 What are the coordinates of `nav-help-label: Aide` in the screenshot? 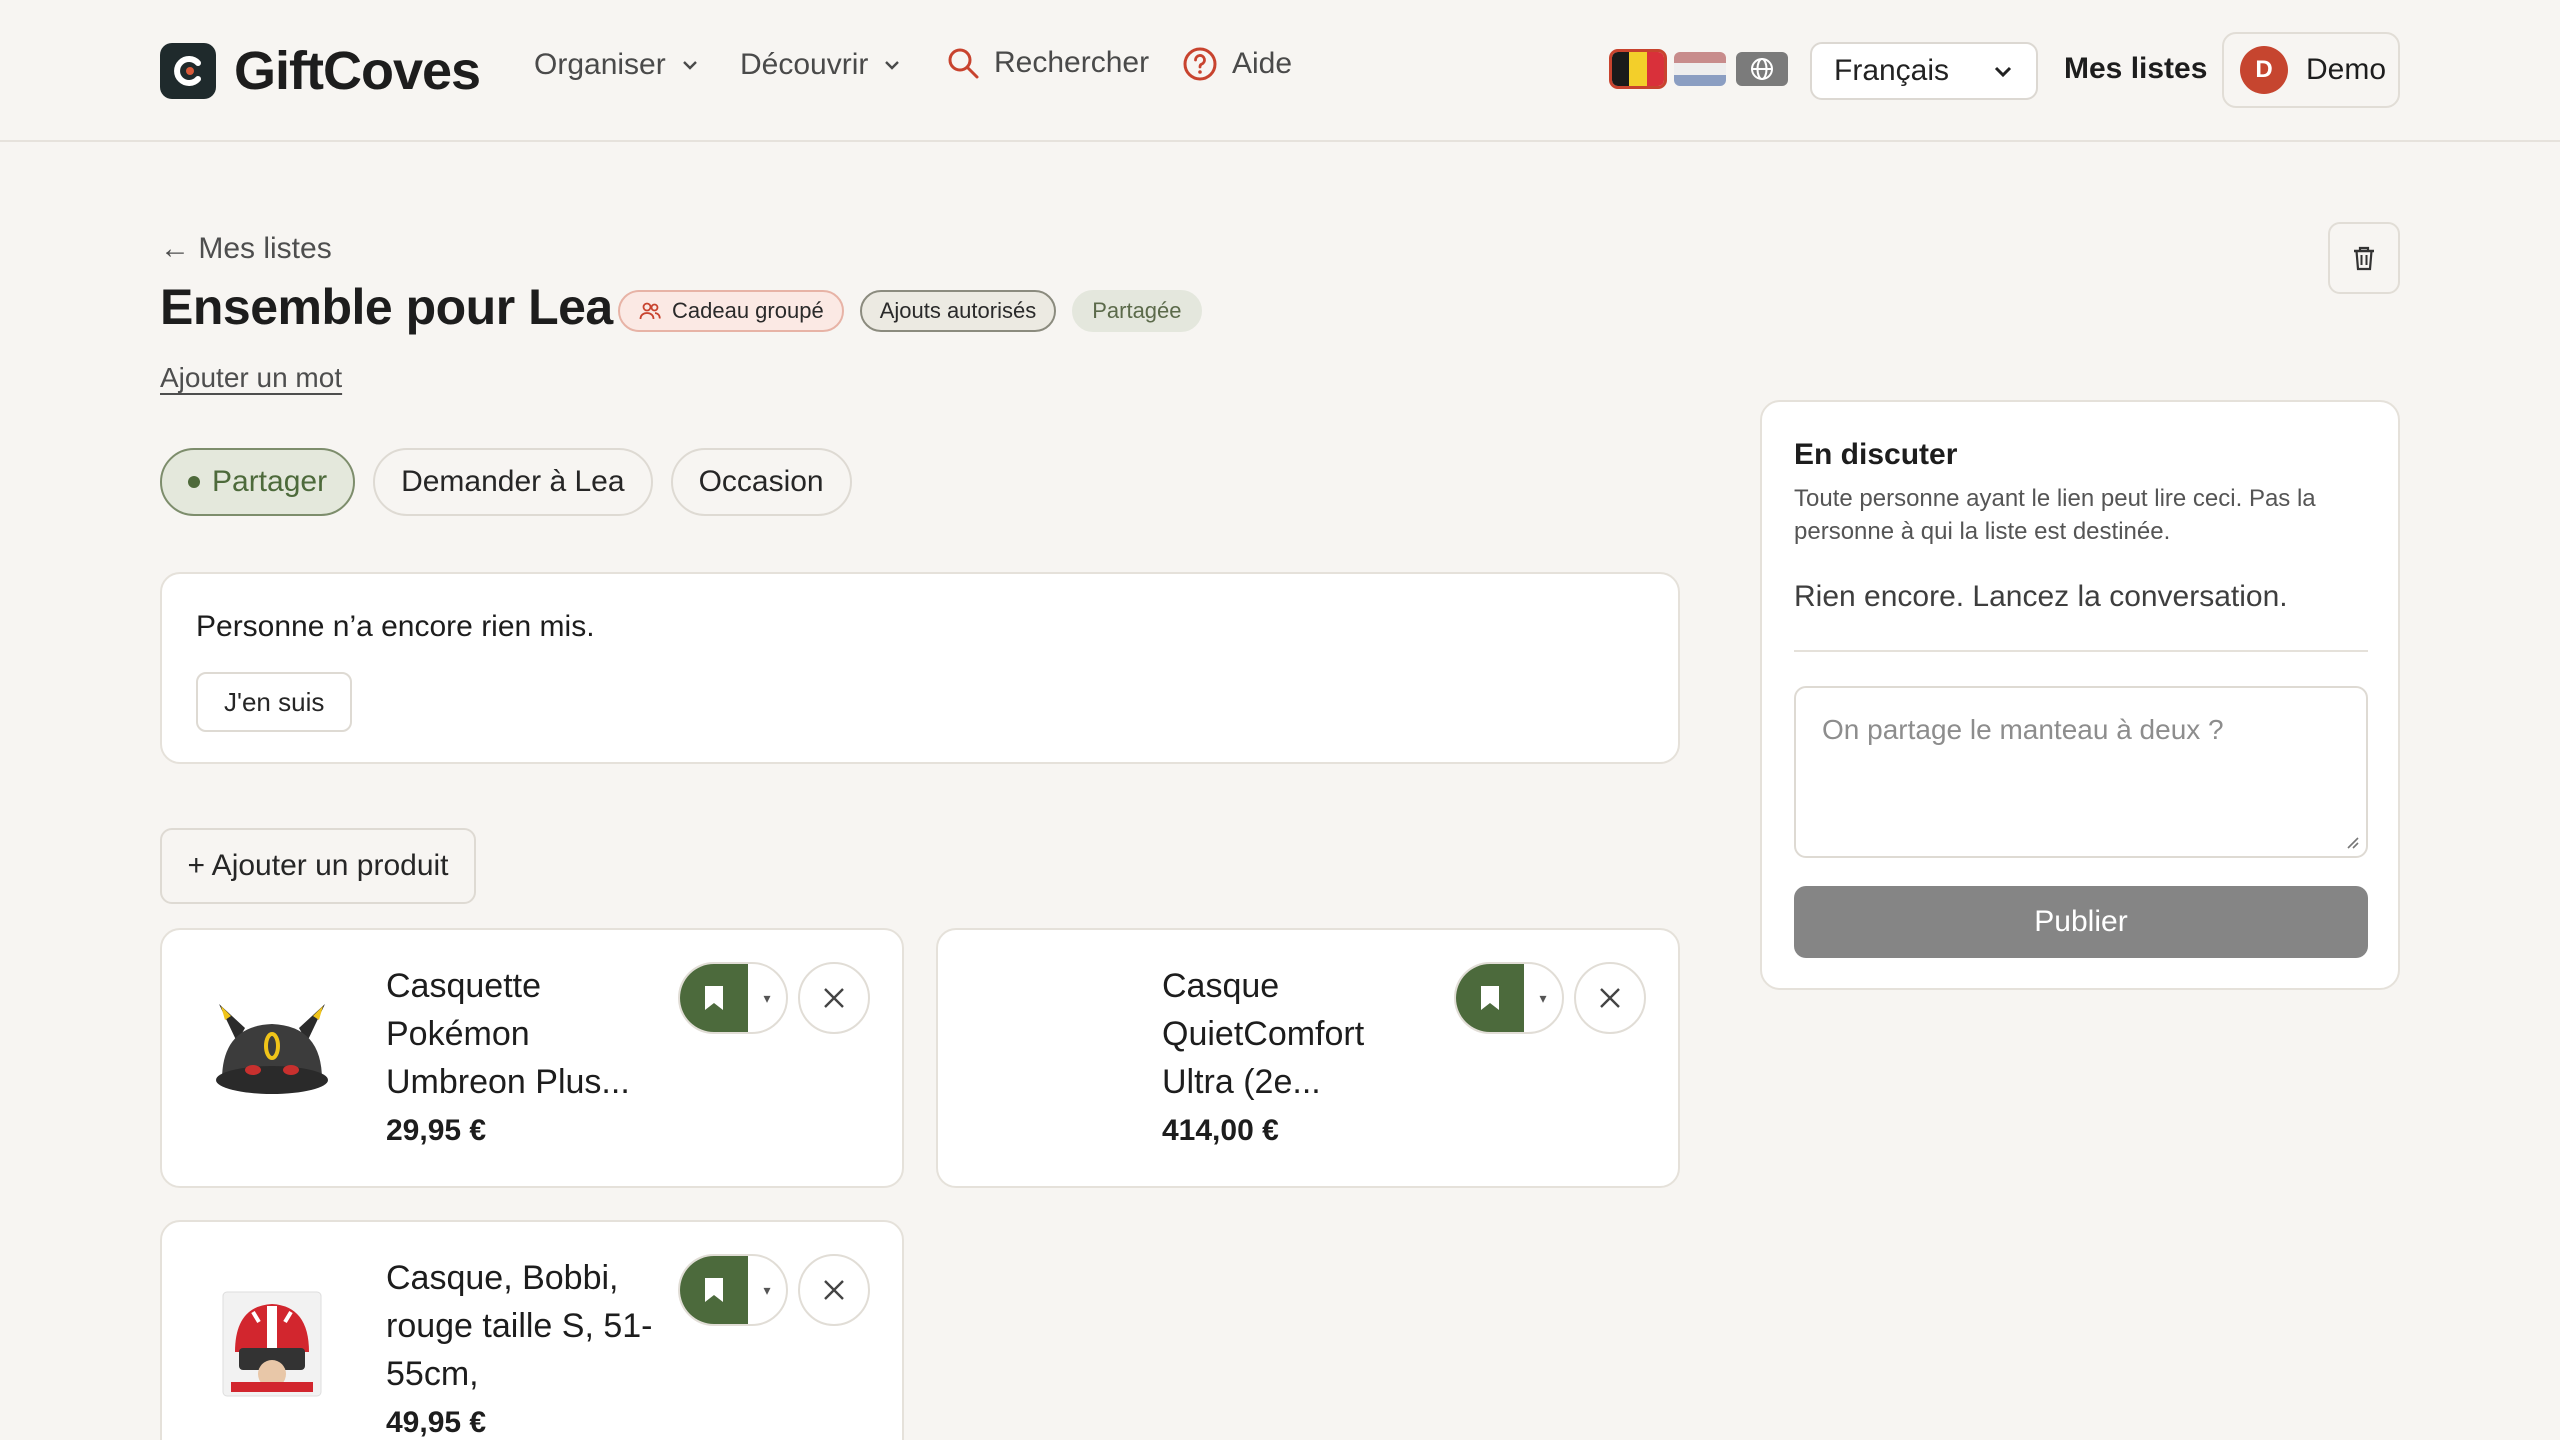 It's located at (1262, 63).